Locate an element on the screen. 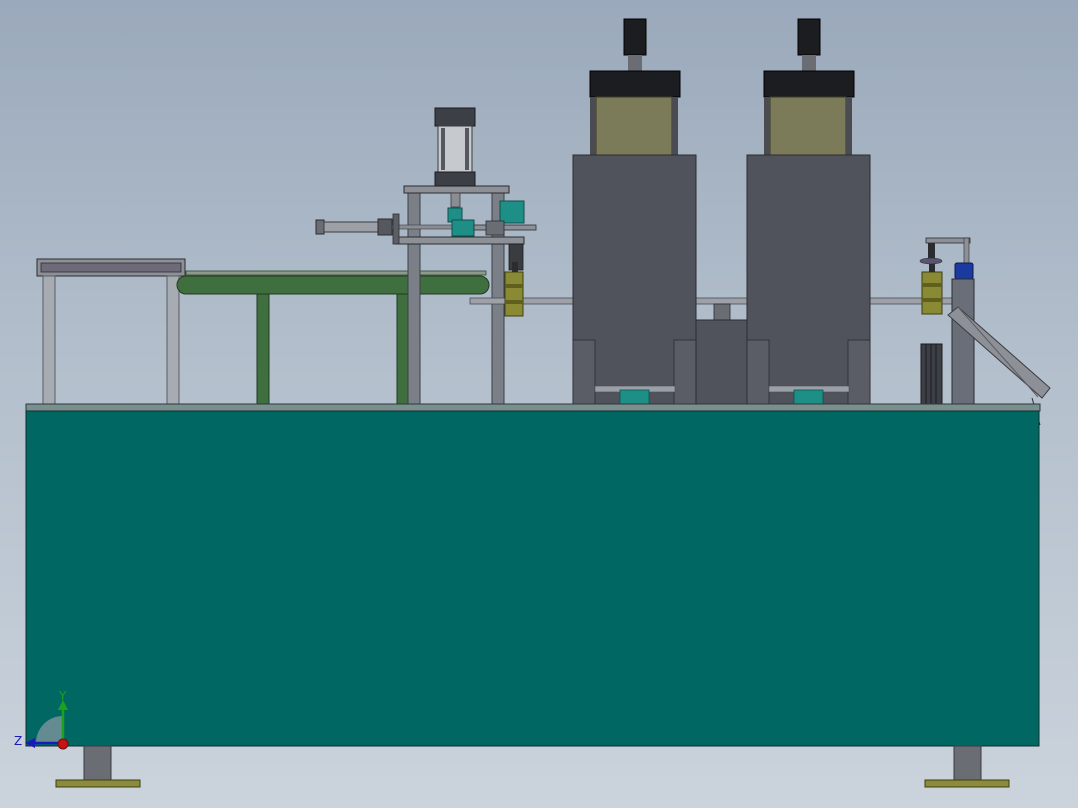 The image size is (1078, 808). capper-top-bar is located at coordinates (948, 240).